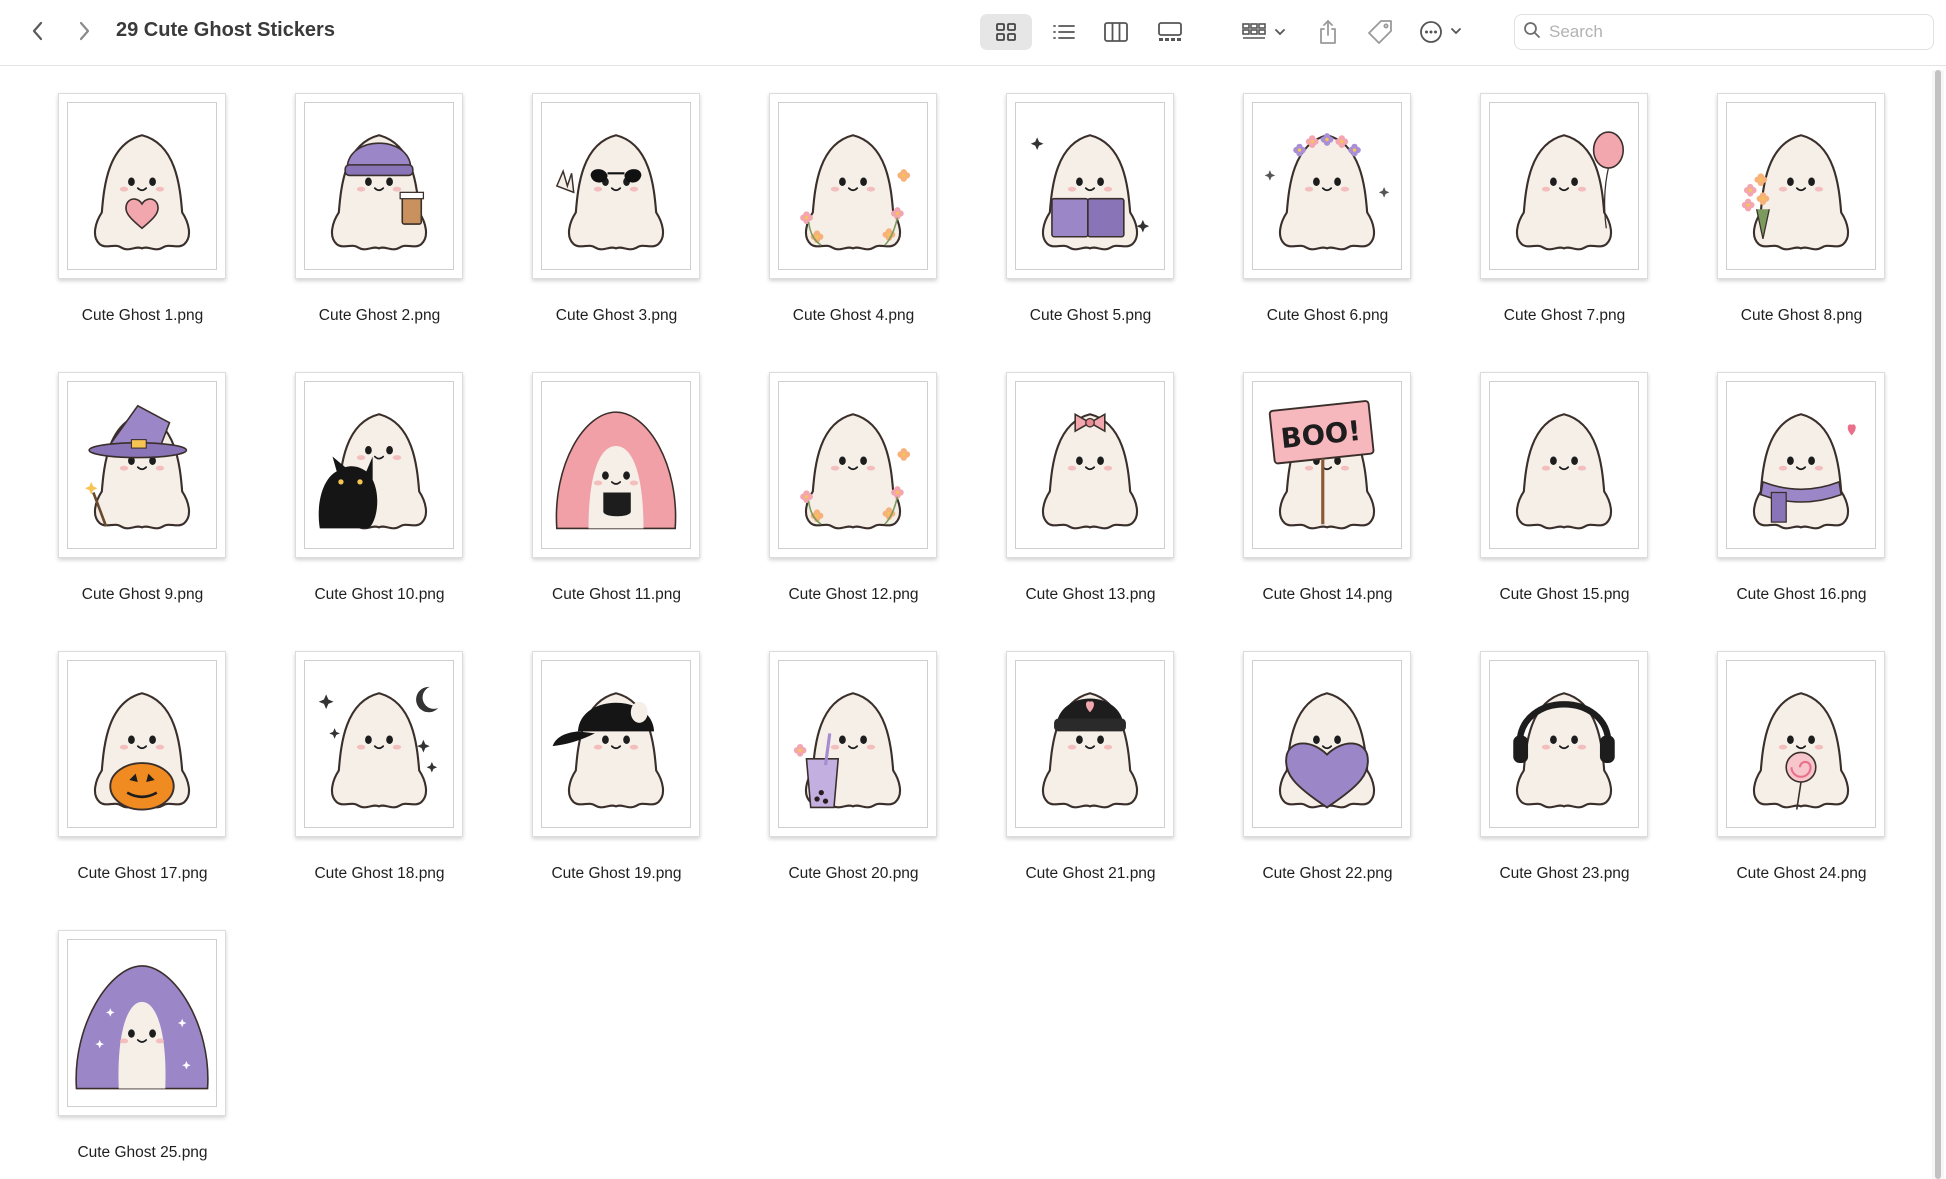 The width and height of the screenshot is (1946, 1179). I want to click on search-field, so click(1724, 32).